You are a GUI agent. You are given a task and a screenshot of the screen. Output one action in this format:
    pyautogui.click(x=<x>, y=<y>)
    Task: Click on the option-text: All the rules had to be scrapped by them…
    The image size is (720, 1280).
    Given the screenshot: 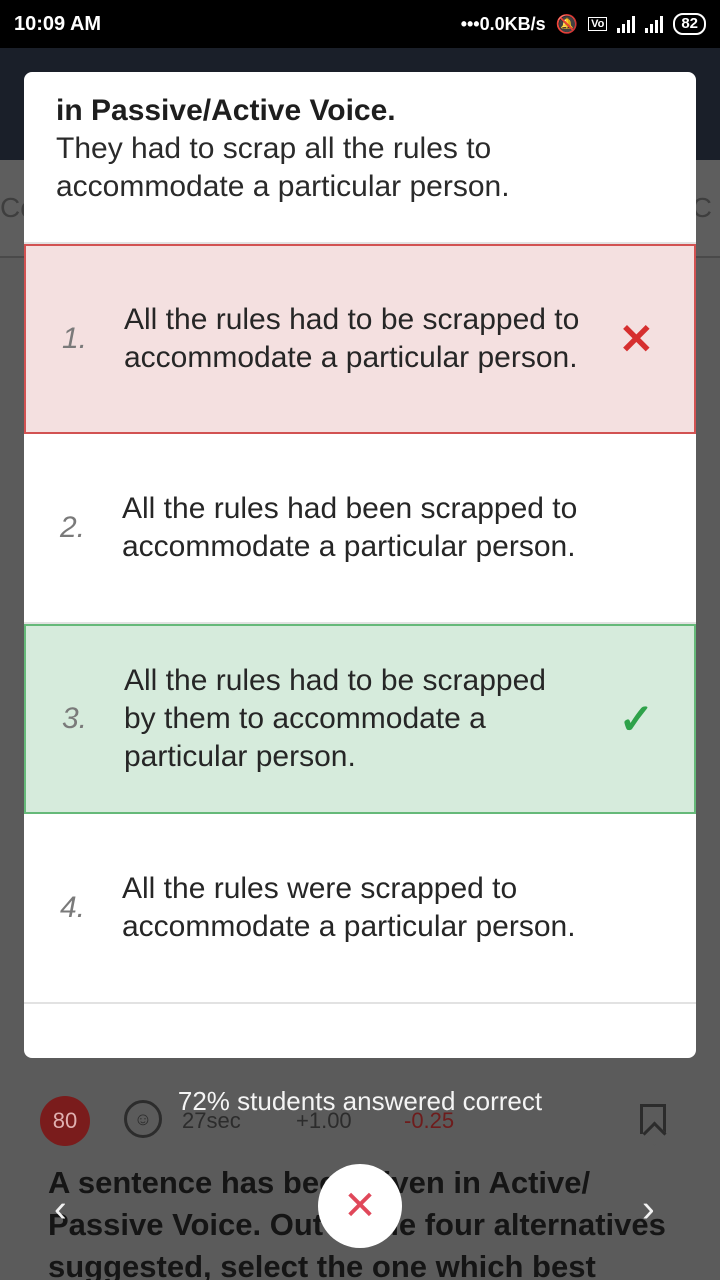 What is the action you would take?
    pyautogui.click(x=335, y=718)
    